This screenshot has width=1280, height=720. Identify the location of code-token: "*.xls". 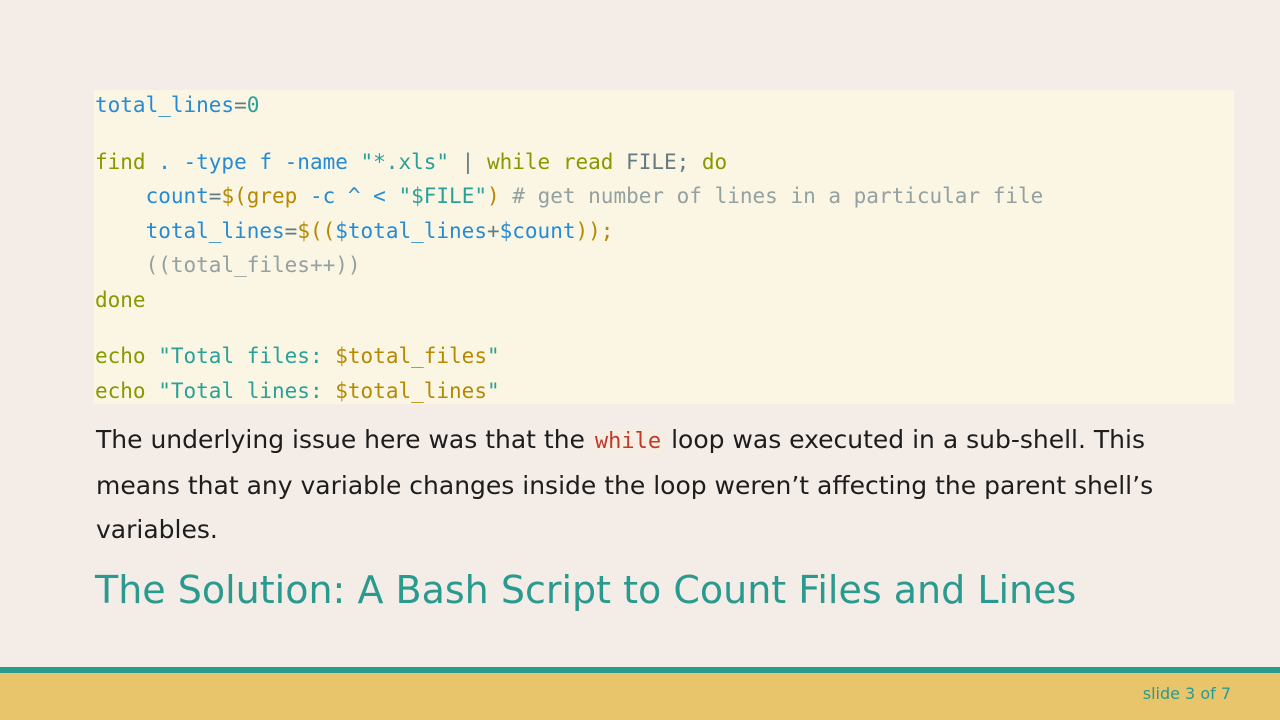
(405, 162).